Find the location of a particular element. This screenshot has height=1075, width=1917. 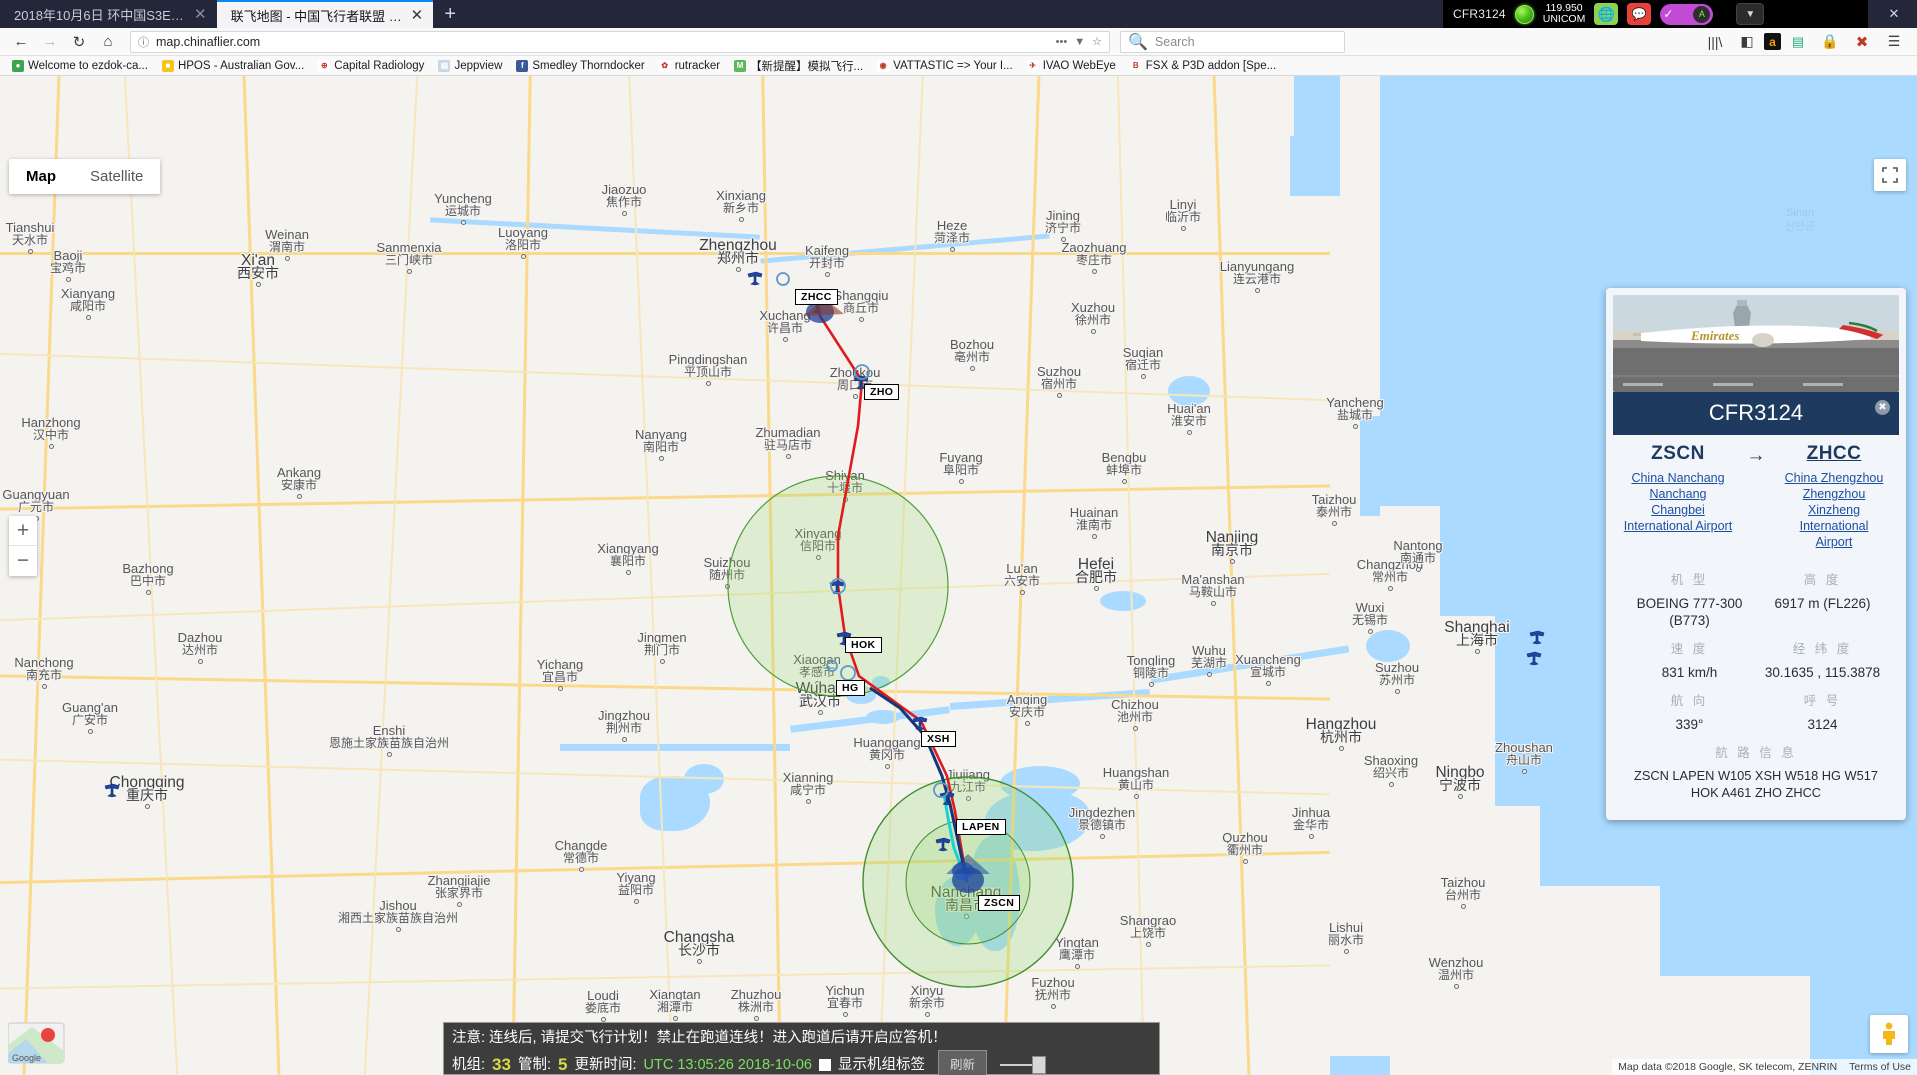

slider-handle is located at coordinates (1038, 1065).